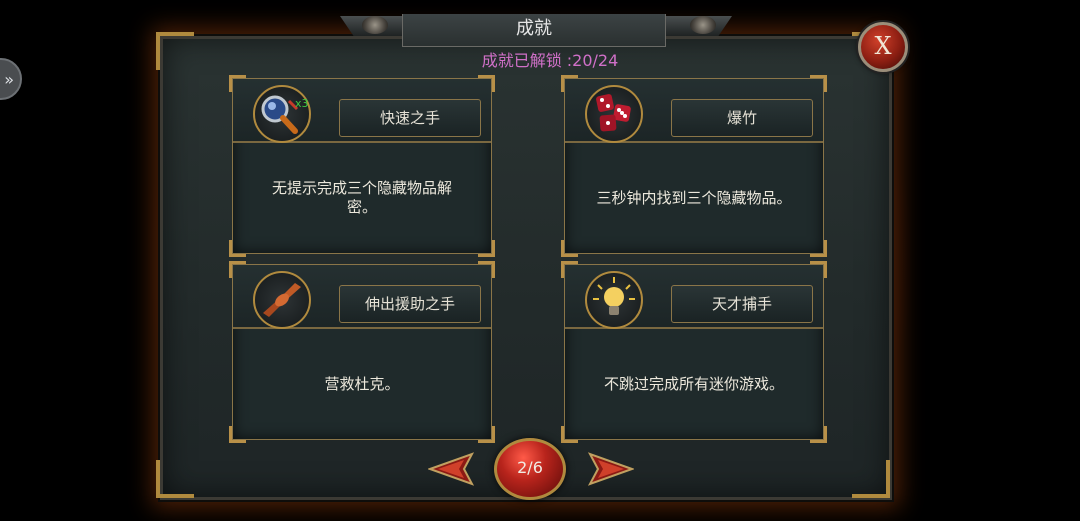 This screenshot has width=1080, height=521. What do you see at coordinates (694, 166) in the screenshot?
I see `achievement-card: 爆竹 三秒钟内找到三个隐藏物品。` at bounding box center [694, 166].